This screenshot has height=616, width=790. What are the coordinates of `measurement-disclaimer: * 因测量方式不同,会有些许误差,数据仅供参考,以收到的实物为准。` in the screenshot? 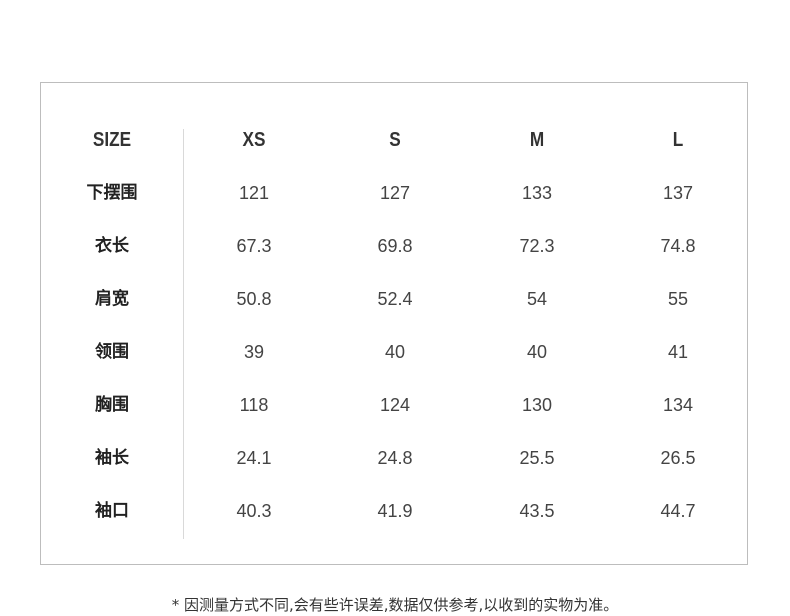 It's located at (395, 605).